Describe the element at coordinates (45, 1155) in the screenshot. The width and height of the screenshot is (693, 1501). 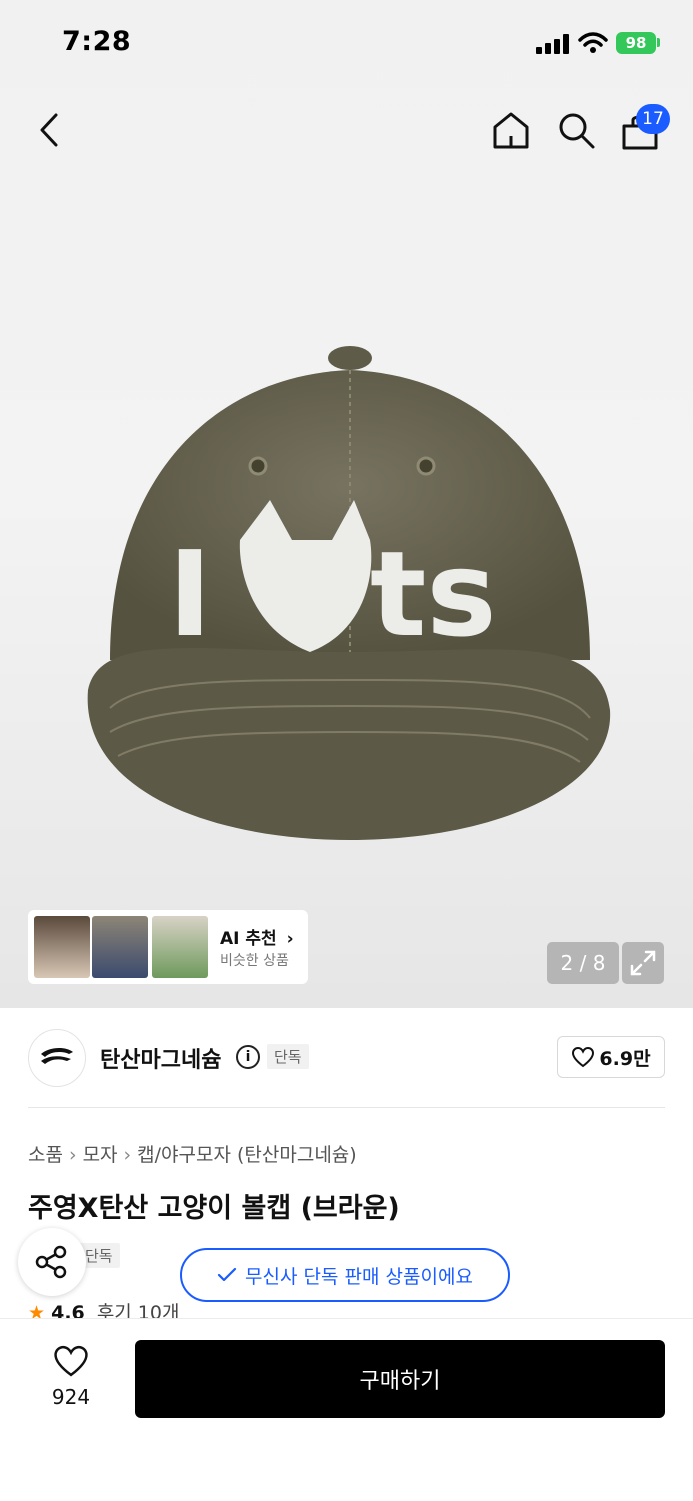
I see `breadcrumb-item: 소품` at that location.